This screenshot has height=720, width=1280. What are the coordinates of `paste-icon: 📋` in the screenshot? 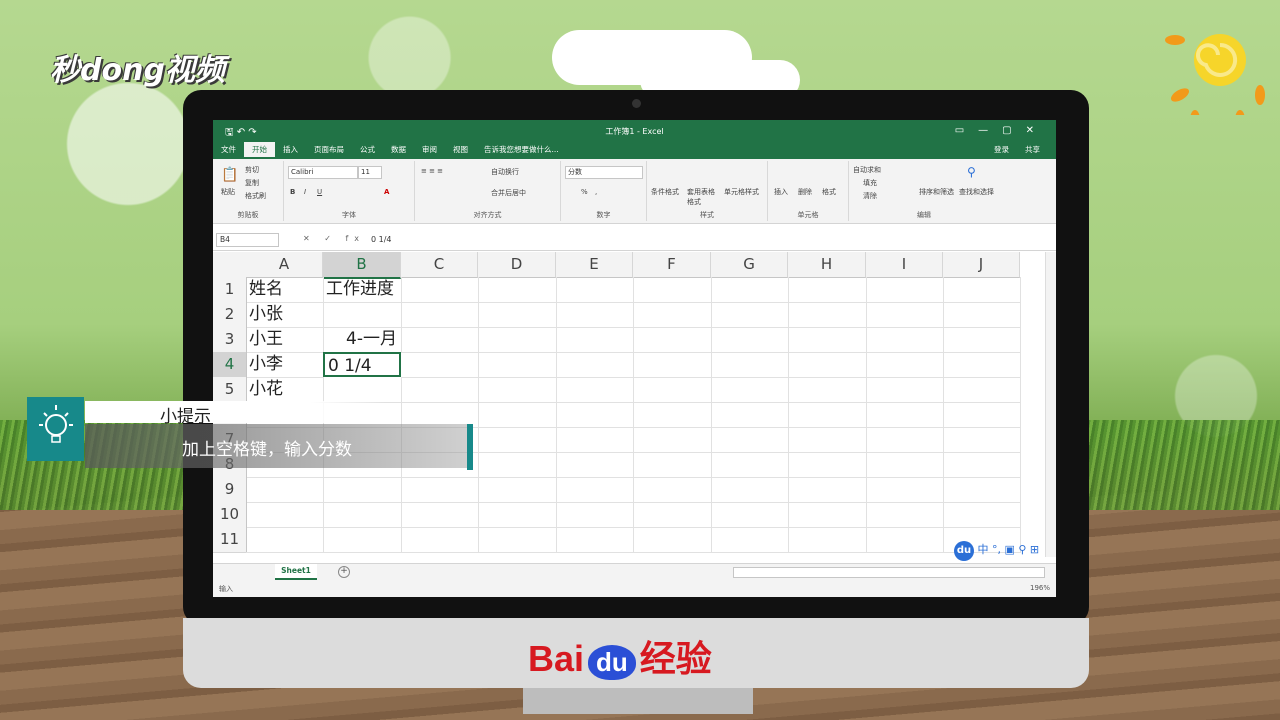 It's located at (229, 175).